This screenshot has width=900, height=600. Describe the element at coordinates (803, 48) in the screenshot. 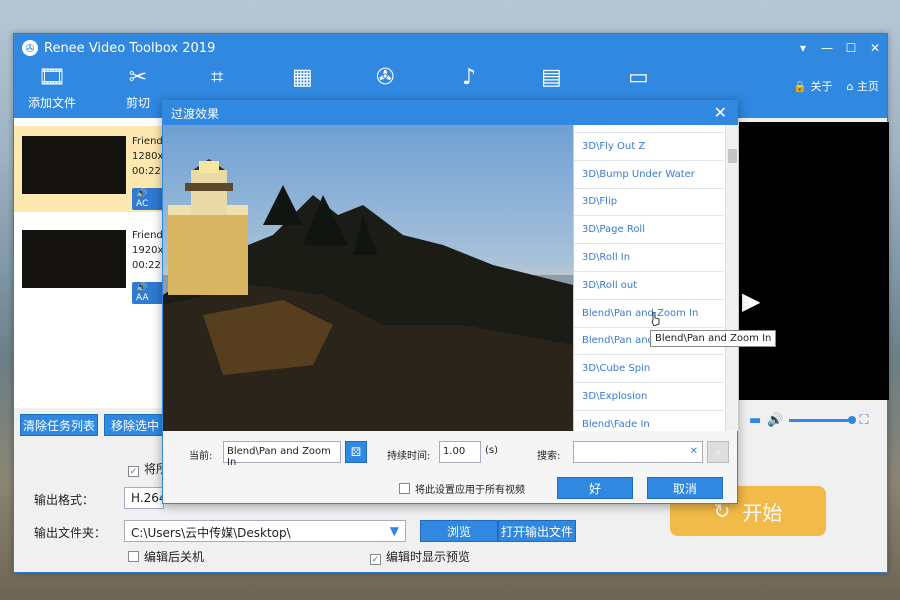

I see `menu-dropdown-icon: ▾` at that location.